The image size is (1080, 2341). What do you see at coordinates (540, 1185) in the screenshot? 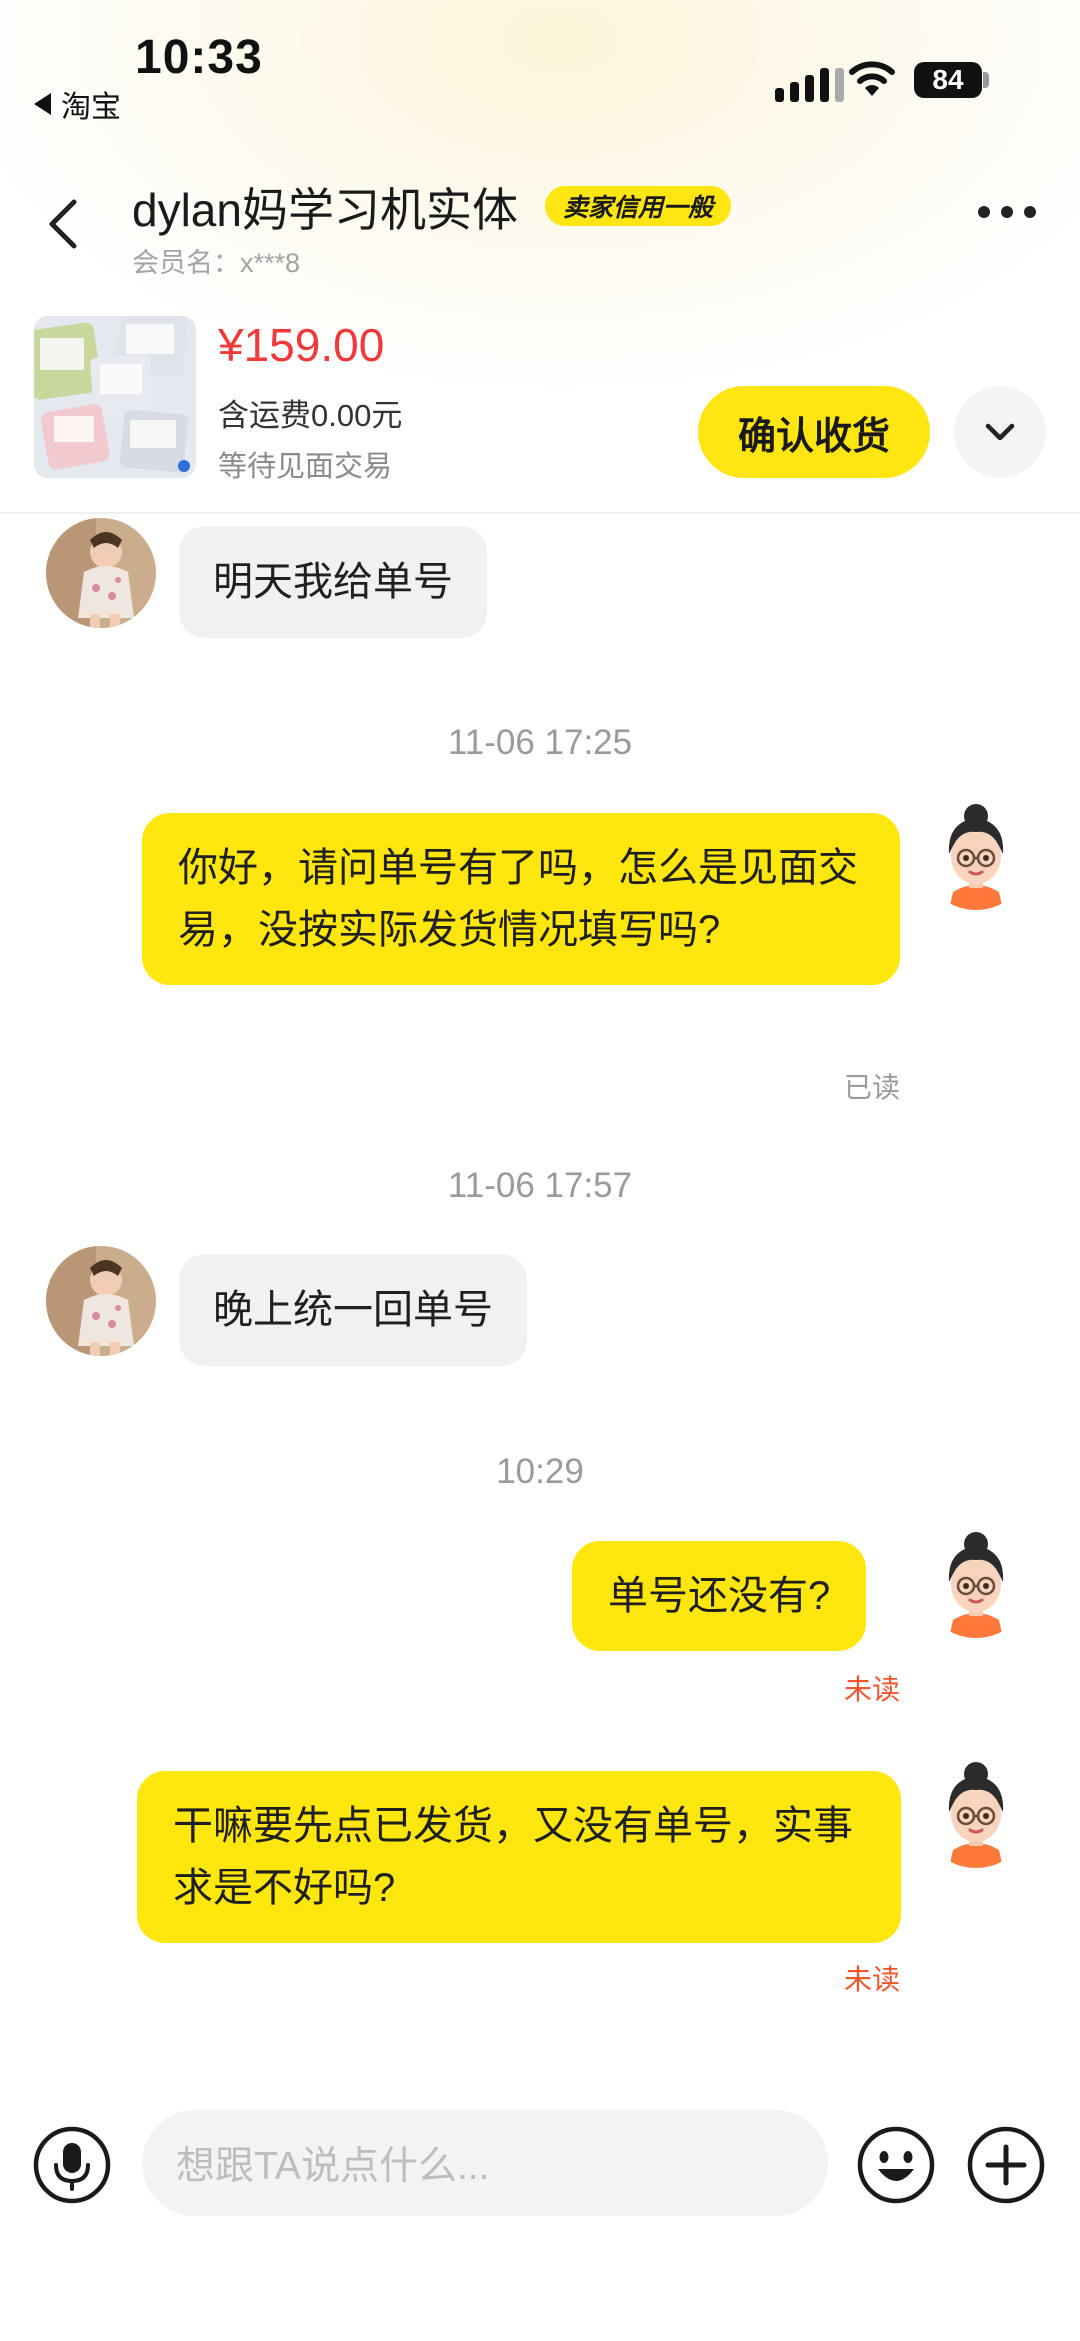
I see `message-timestamp: 11-06 17:57` at bounding box center [540, 1185].